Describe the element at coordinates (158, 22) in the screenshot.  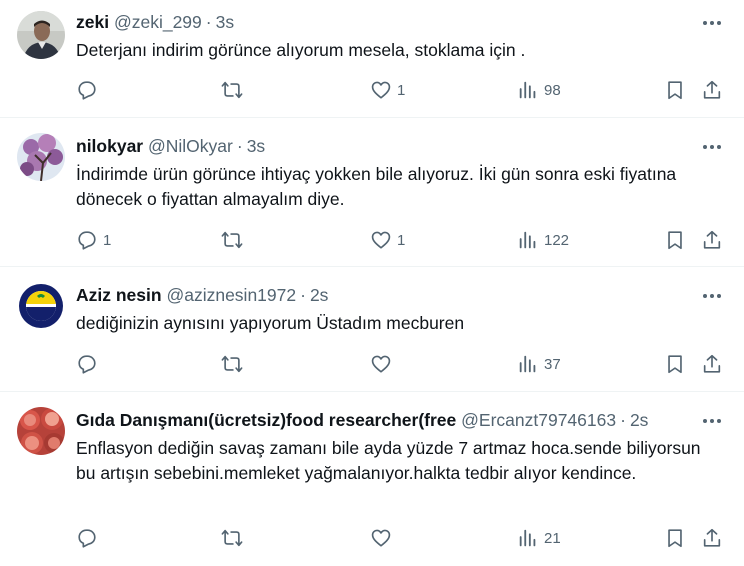
I see `author-handle: @zeki_299` at that location.